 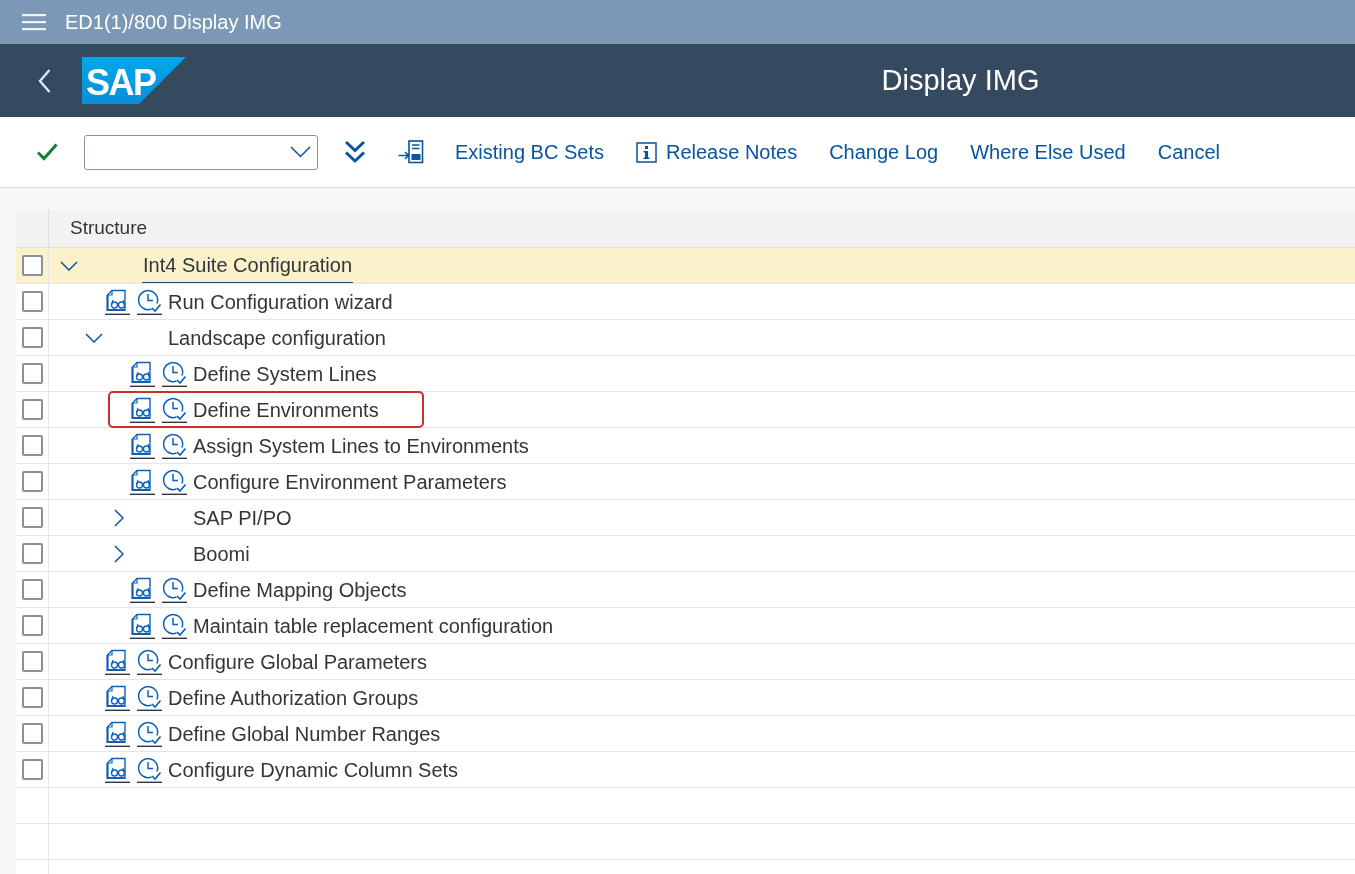 I want to click on tree-row: Define System Lines, so click(x=685, y=374).